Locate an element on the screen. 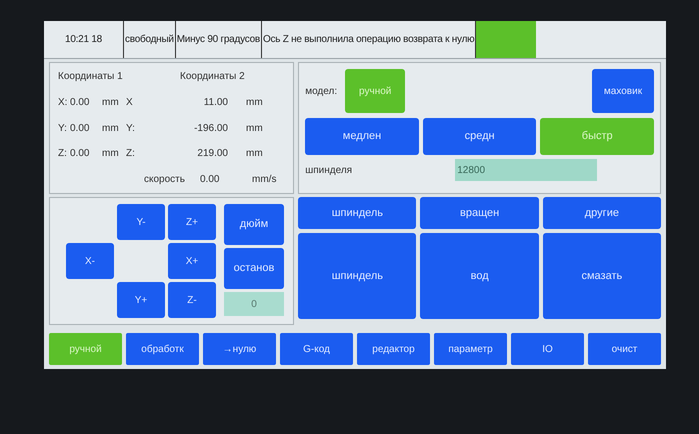 Image resolution: width=699 pixels, height=434 pixels. nav-tab: параметр is located at coordinates (470, 349).